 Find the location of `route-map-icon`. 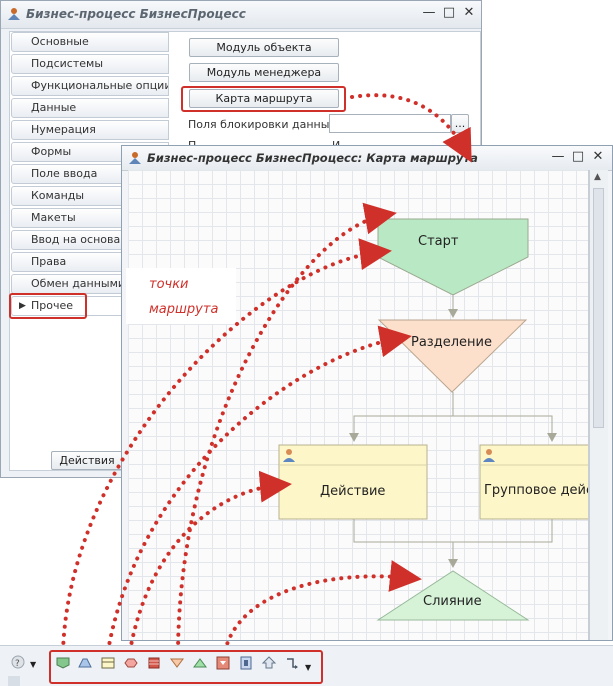

route-map-icon is located at coordinates (135, 157).